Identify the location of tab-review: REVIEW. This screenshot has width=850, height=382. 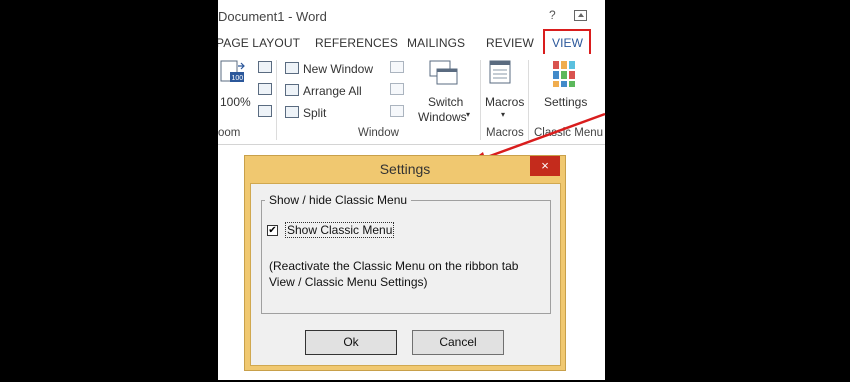
(510, 43).